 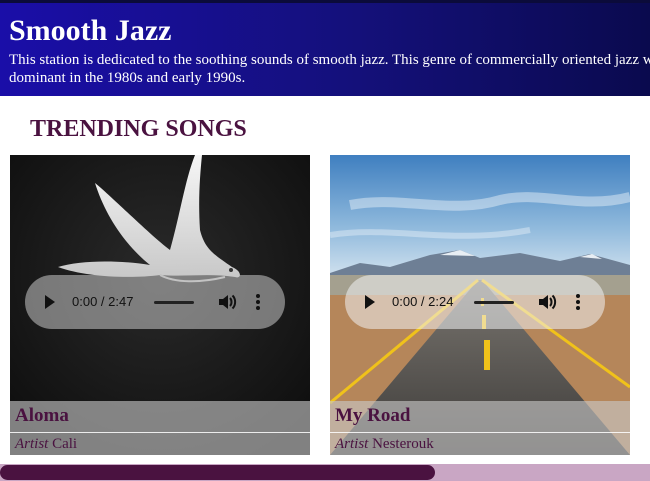 What do you see at coordinates (217, 472) in the screenshot?
I see `scrollbar-thumb` at bounding box center [217, 472].